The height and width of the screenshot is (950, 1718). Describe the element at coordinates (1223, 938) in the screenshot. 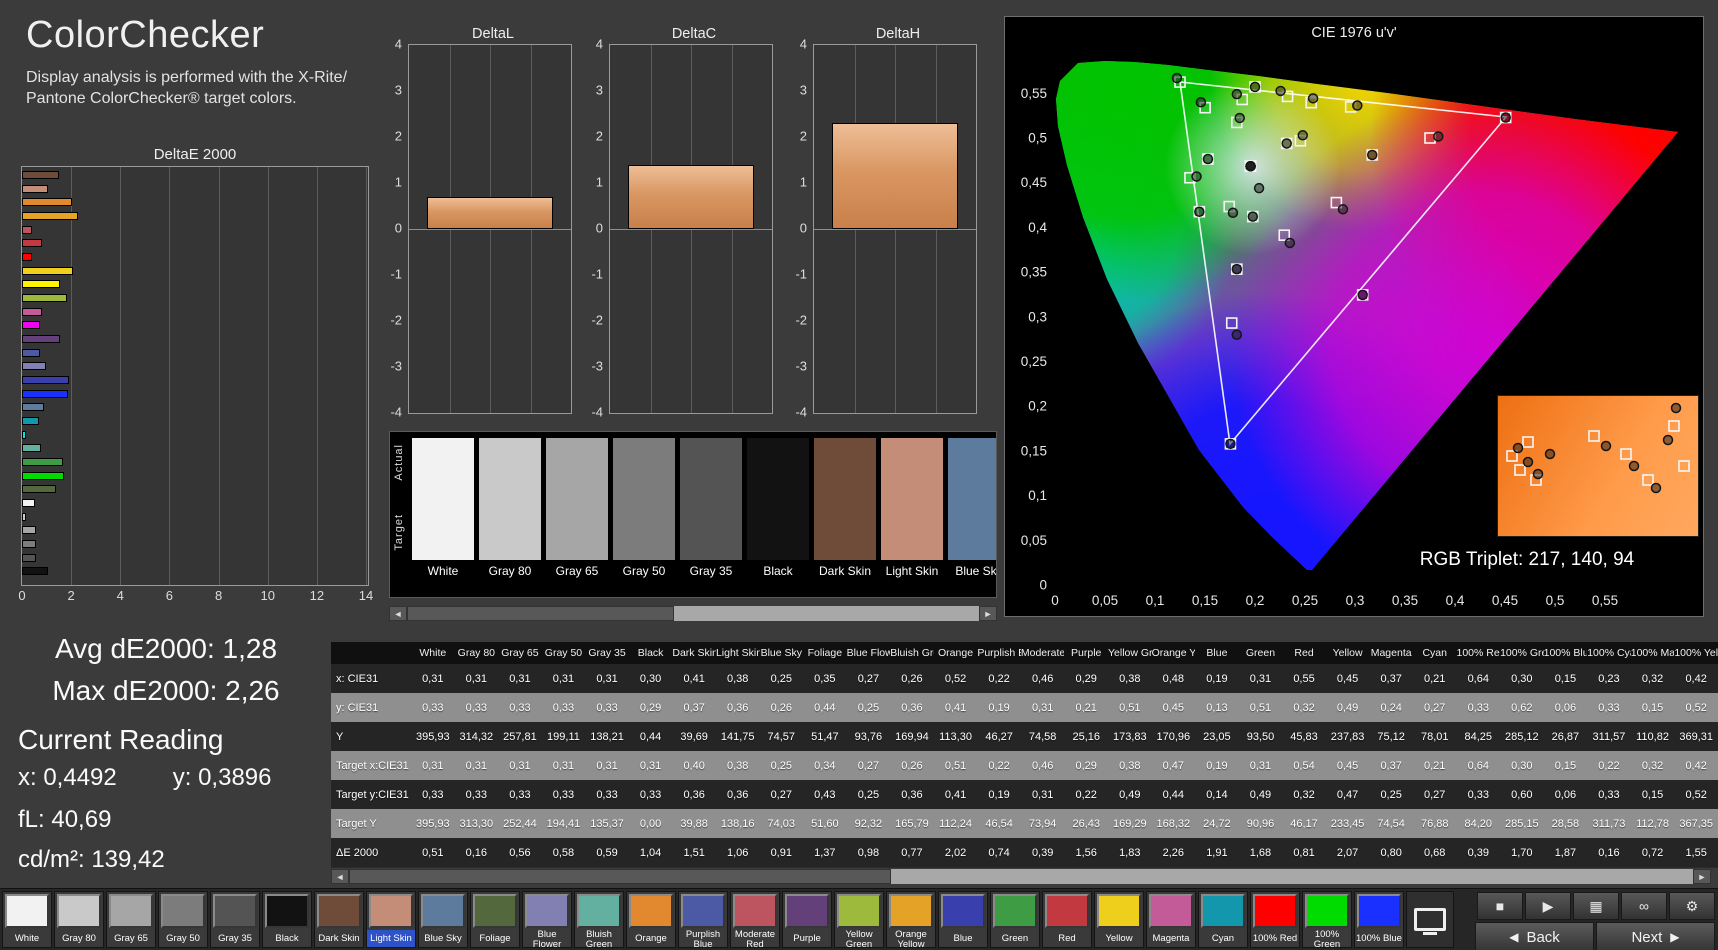

I see `patch-button-label: Cyan` at that location.